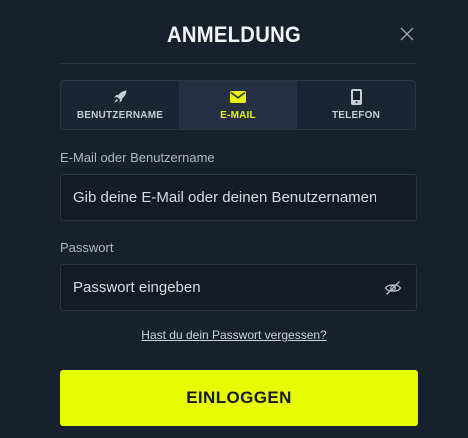 The width and height of the screenshot is (468, 438). I want to click on forgot-password-row: Hast du dein Passwort vergessen?, so click(234, 335).